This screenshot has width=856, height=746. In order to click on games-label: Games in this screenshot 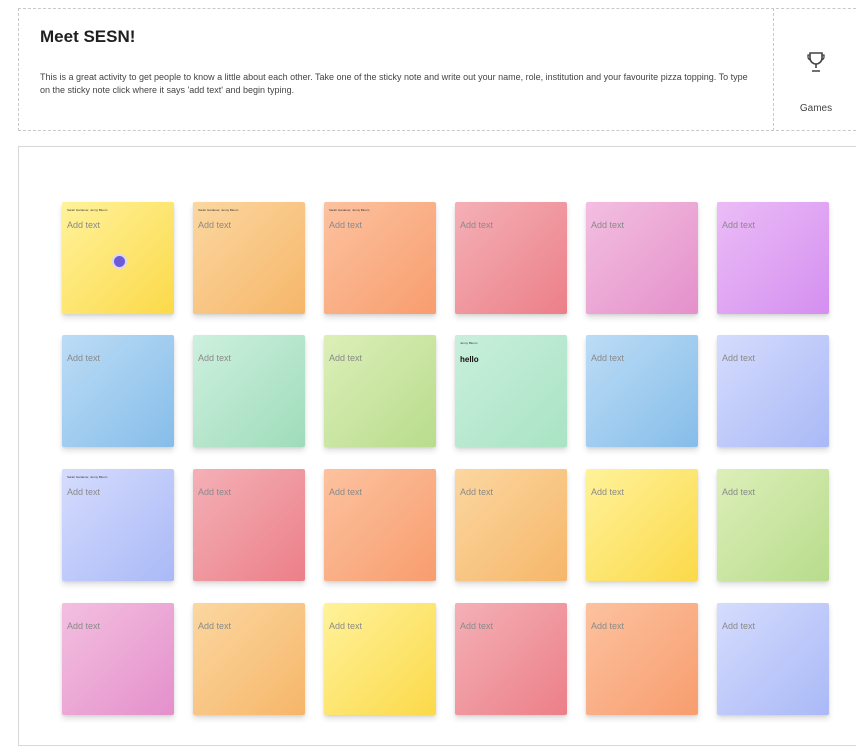, I will do `click(816, 108)`.